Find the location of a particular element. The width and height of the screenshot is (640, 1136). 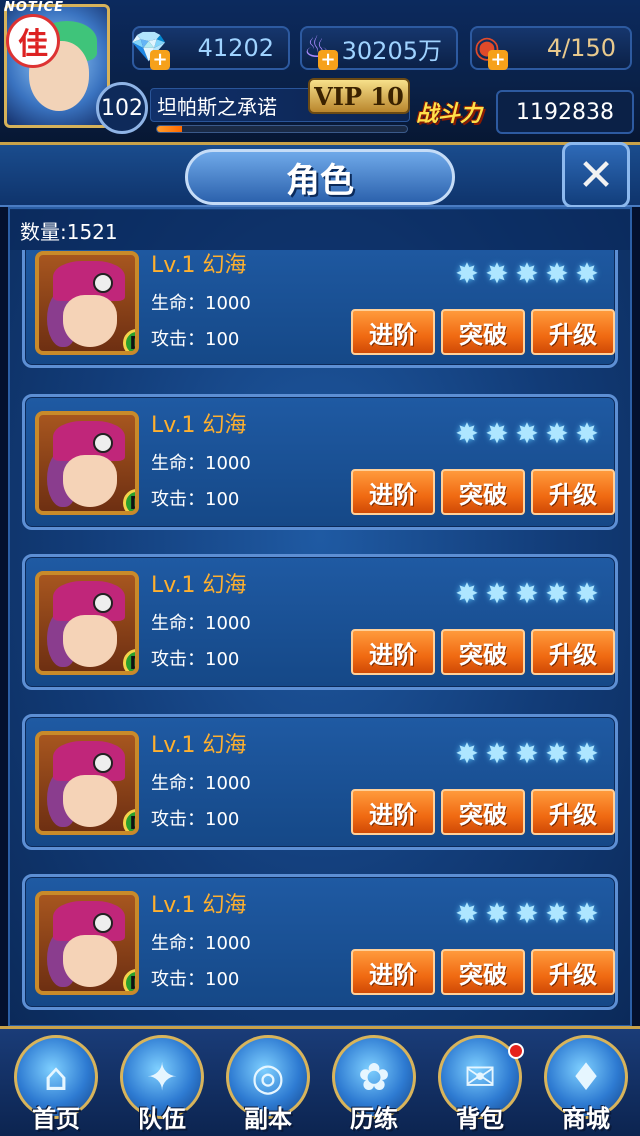

title-band: 角色 is located at coordinates (320, 176).